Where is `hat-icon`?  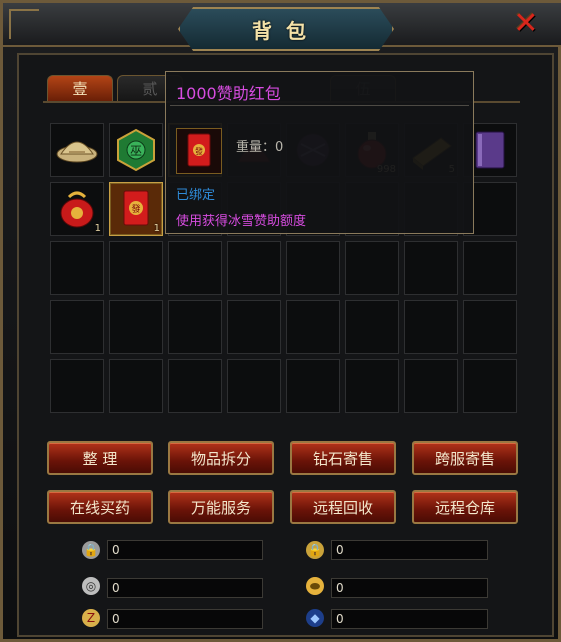 hat-icon is located at coordinates (77, 152).